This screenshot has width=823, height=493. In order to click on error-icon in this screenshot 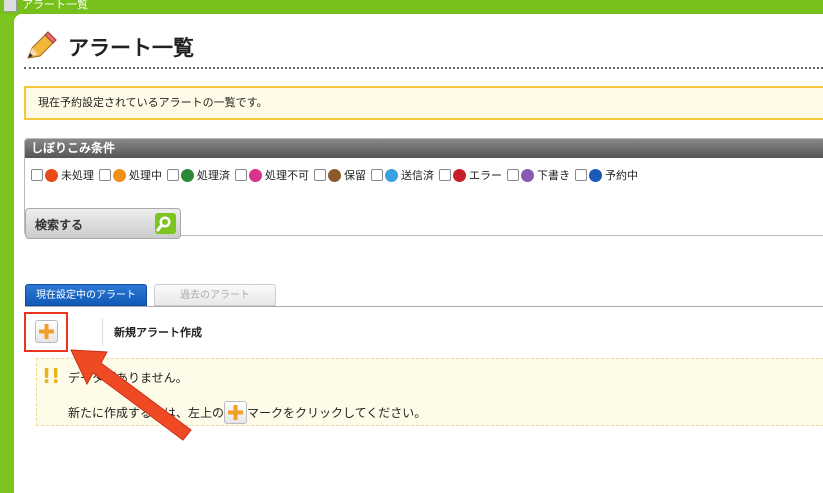, I will do `click(459, 175)`.